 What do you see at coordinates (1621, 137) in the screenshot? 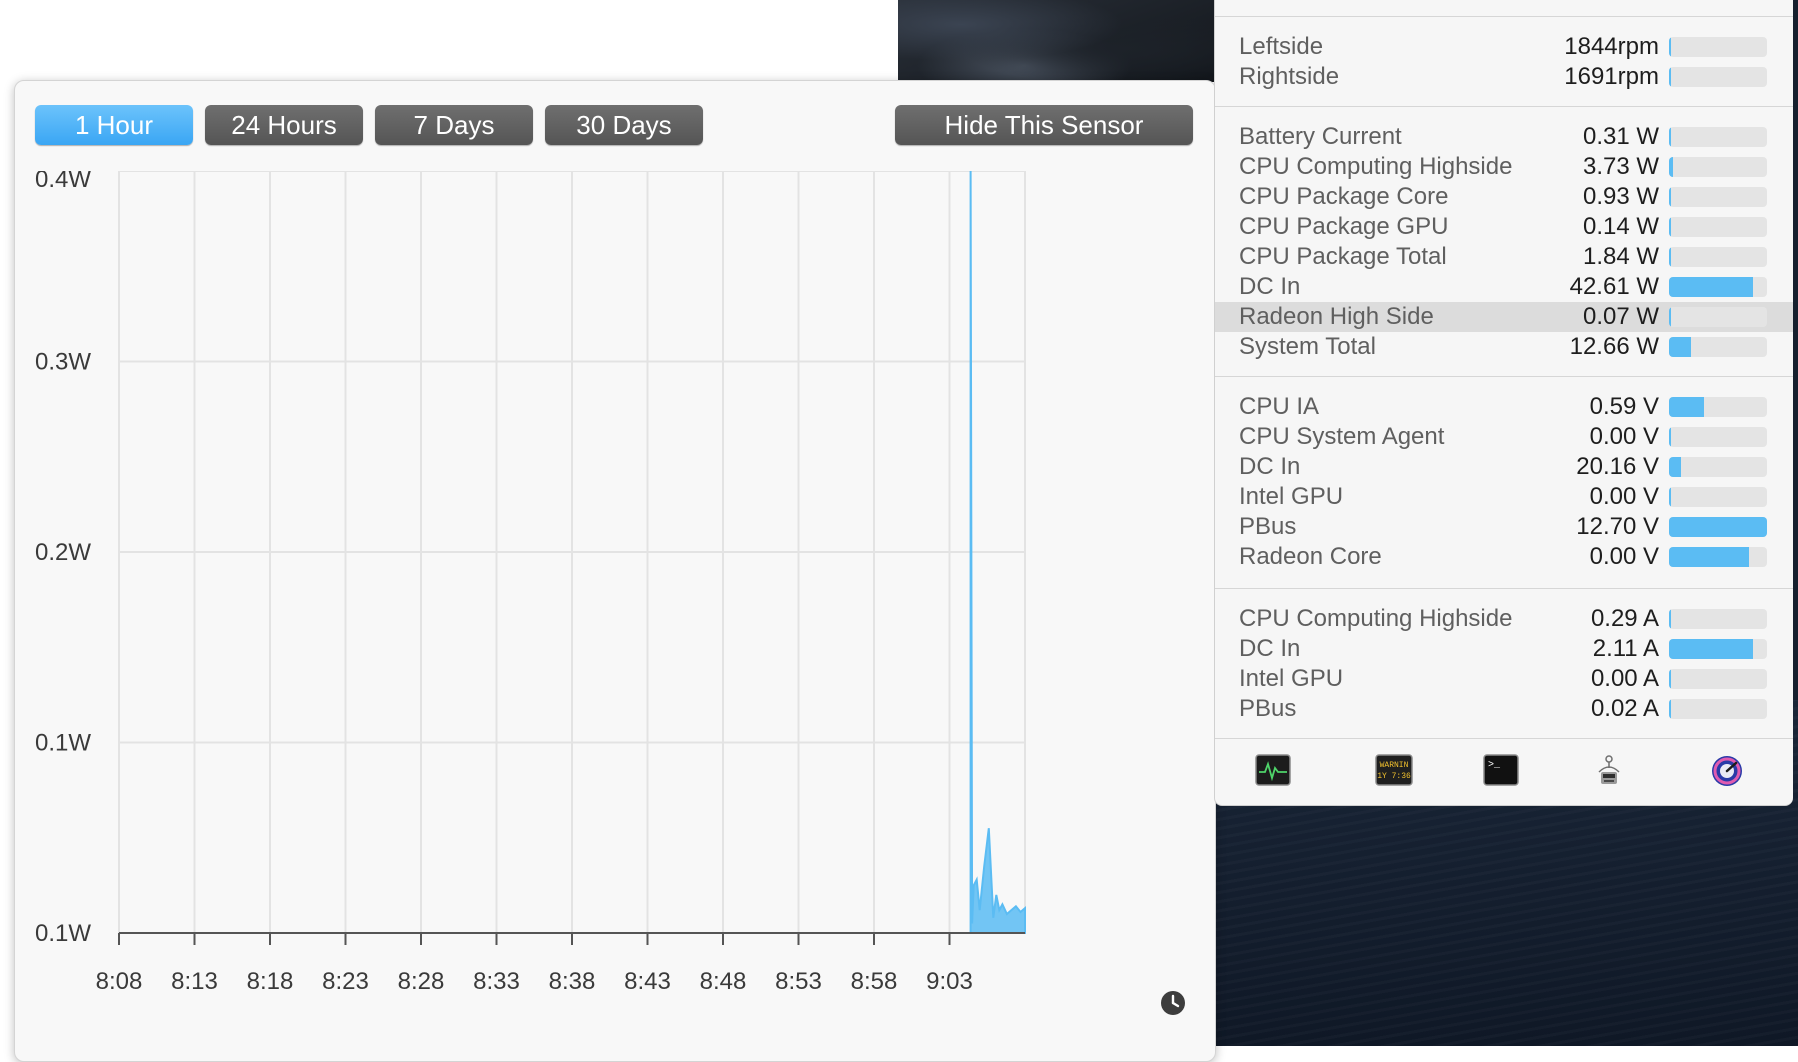
I see `sensor-value: 0.31 W` at bounding box center [1621, 137].